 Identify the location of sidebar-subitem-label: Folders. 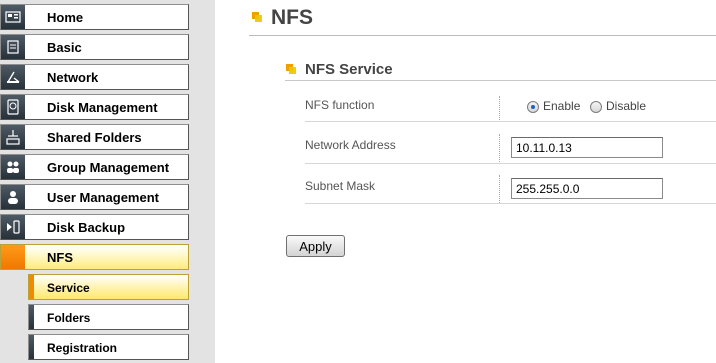
(69, 318).